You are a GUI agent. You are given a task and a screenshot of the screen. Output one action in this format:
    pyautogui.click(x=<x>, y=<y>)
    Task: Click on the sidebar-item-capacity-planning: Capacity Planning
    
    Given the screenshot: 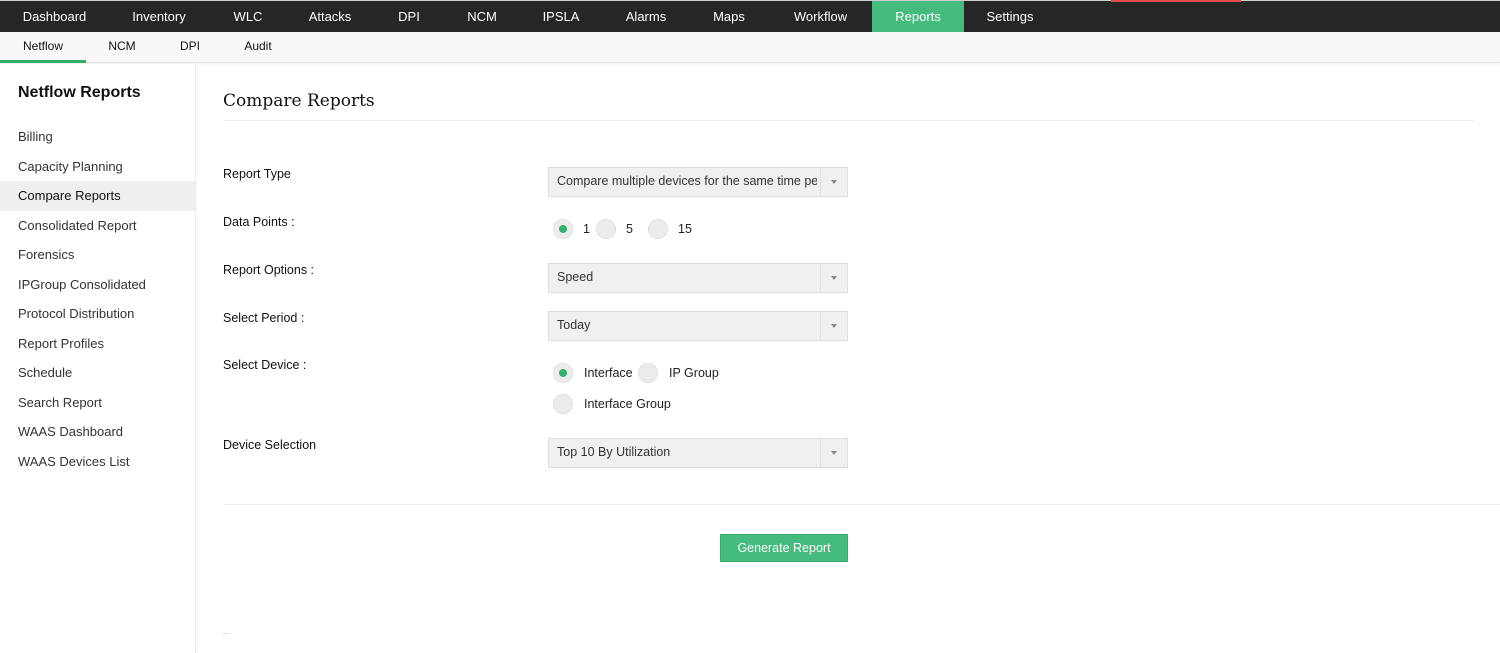 What is the action you would take?
    pyautogui.click(x=97, y=167)
    